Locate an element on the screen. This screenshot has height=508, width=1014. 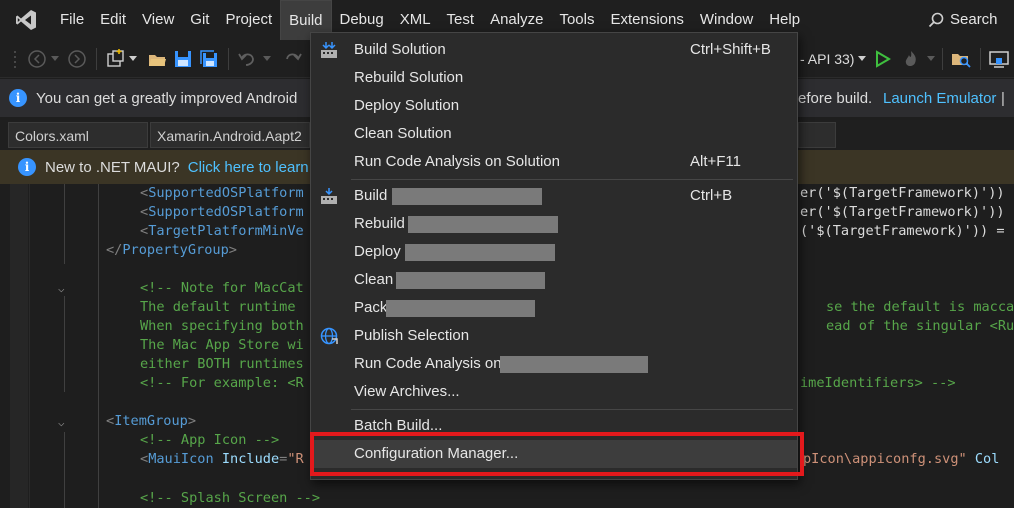
undo-icon is located at coordinates (247, 59).